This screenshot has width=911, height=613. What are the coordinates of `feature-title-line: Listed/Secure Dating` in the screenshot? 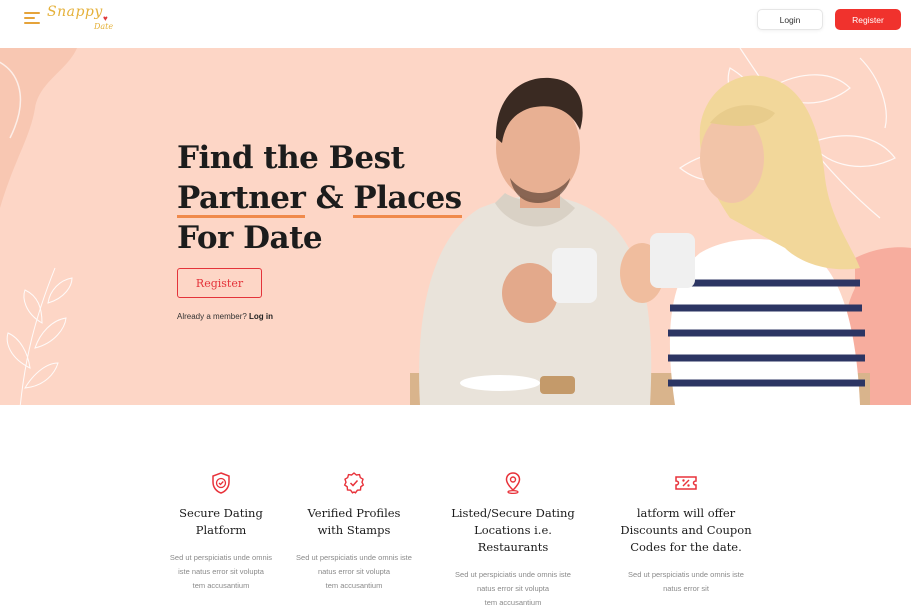 It's located at (513, 513).